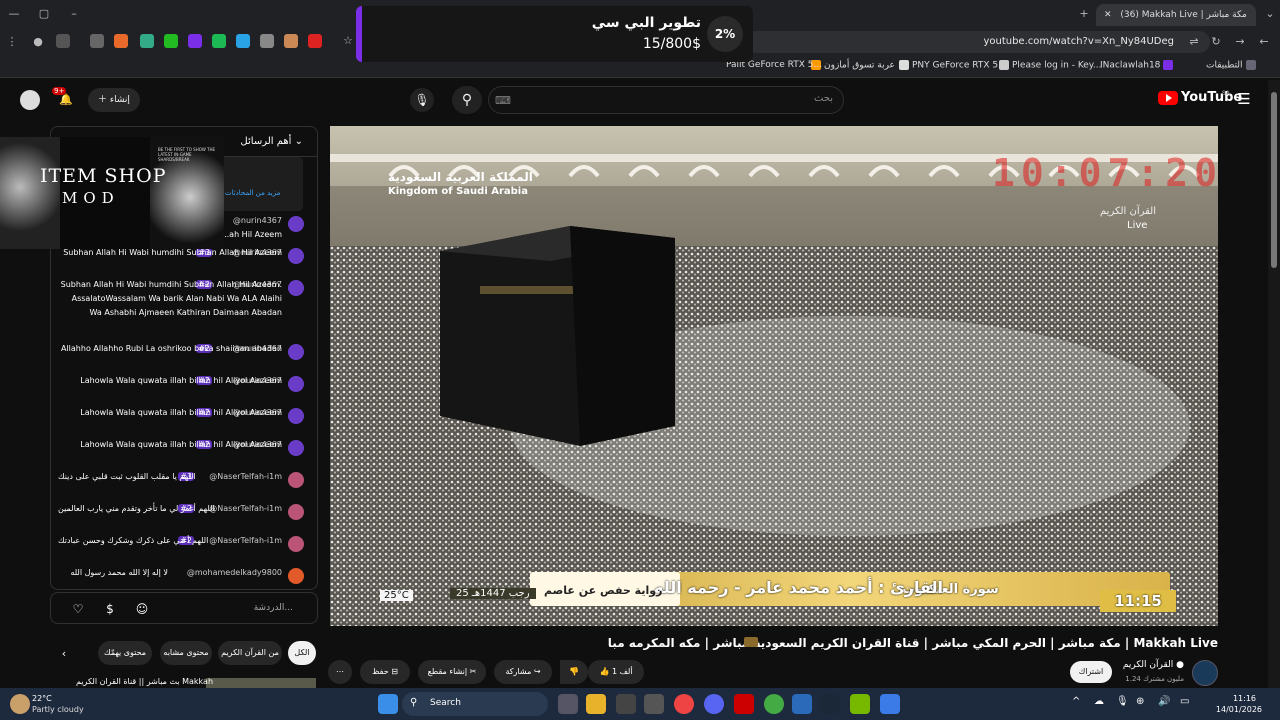  Describe the element at coordinates (12, 42) in the screenshot. I see `menu-dots-icon: ⋮` at that location.